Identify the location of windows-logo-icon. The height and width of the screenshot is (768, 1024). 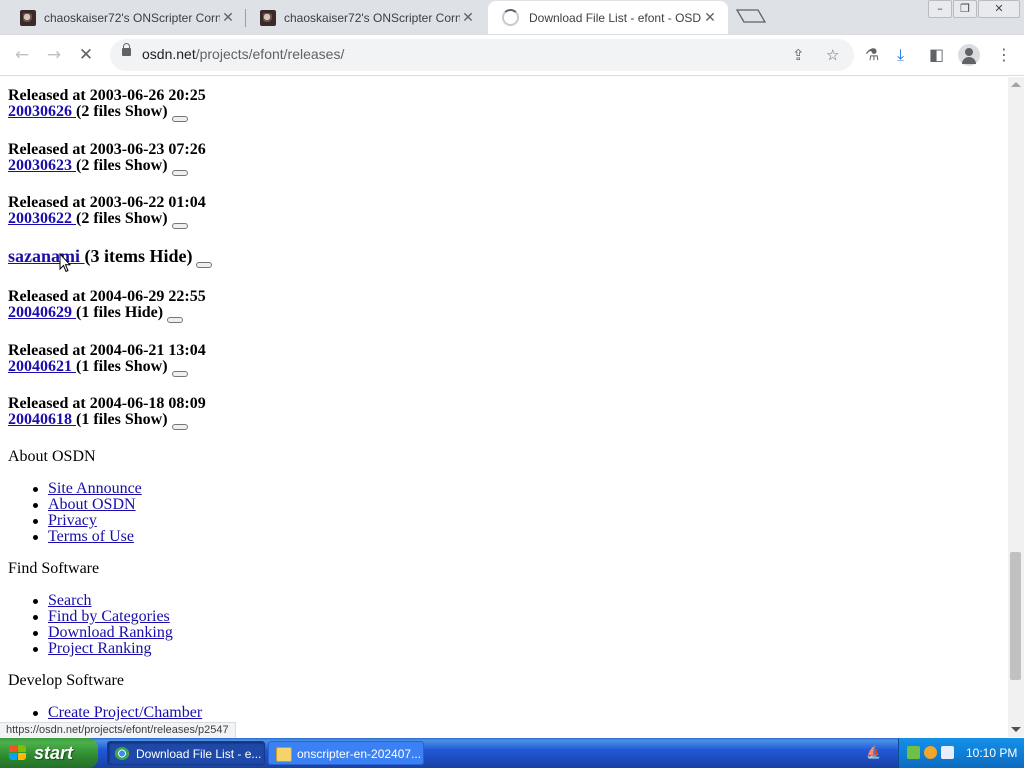
(18, 753).